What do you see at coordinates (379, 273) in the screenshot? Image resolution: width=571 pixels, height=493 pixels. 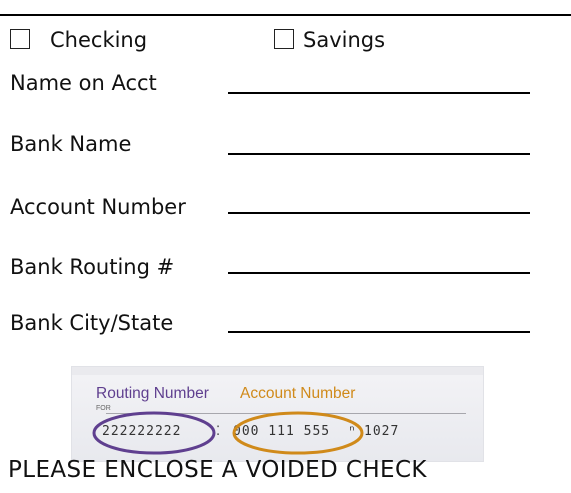 I see `bank-routing-field` at bounding box center [379, 273].